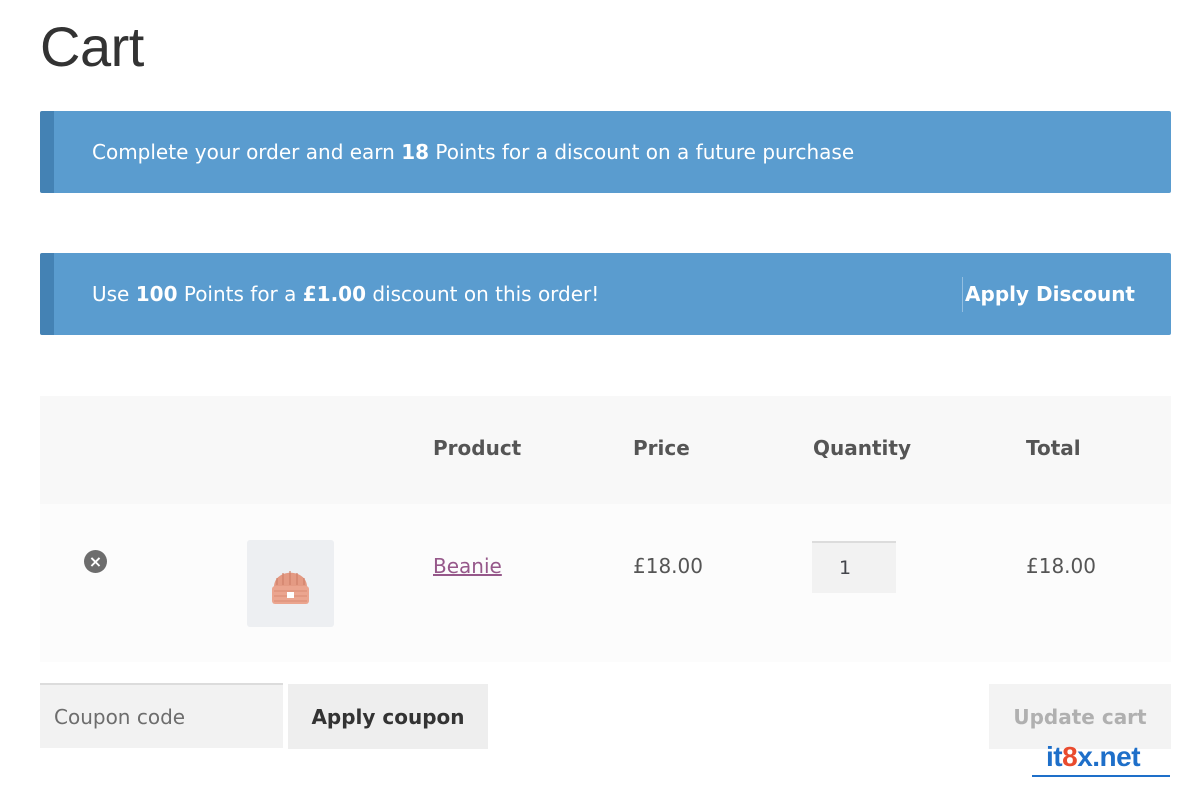 This screenshot has width=1200, height=800. What do you see at coordinates (467, 566) in the screenshot?
I see `product-name-link: Beanie` at bounding box center [467, 566].